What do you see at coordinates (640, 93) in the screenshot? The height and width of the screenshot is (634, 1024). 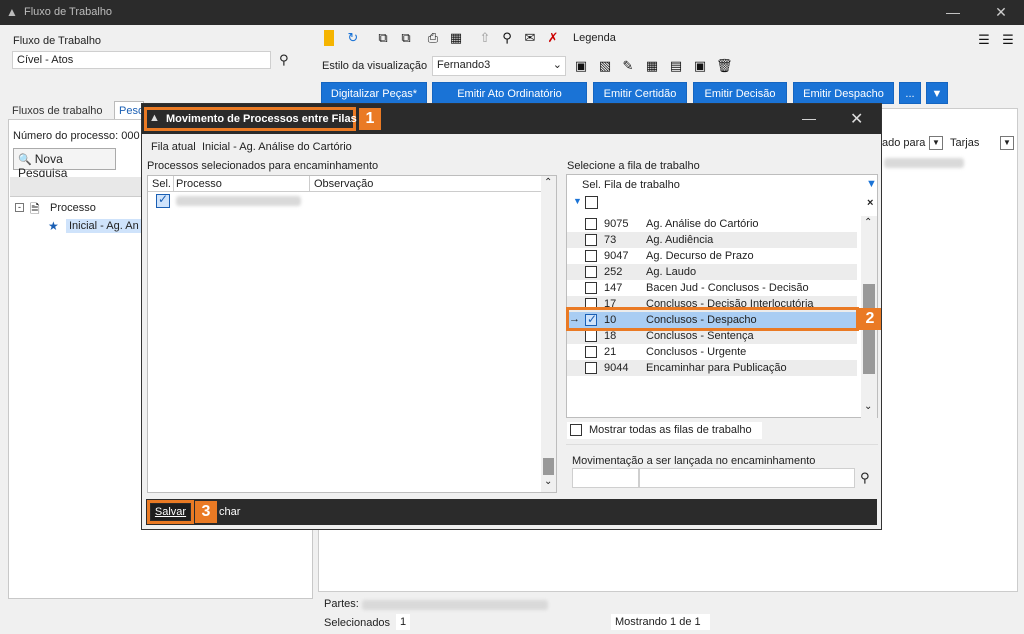 I see `emitir-certidao-button: Emitir Certidão` at bounding box center [640, 93].